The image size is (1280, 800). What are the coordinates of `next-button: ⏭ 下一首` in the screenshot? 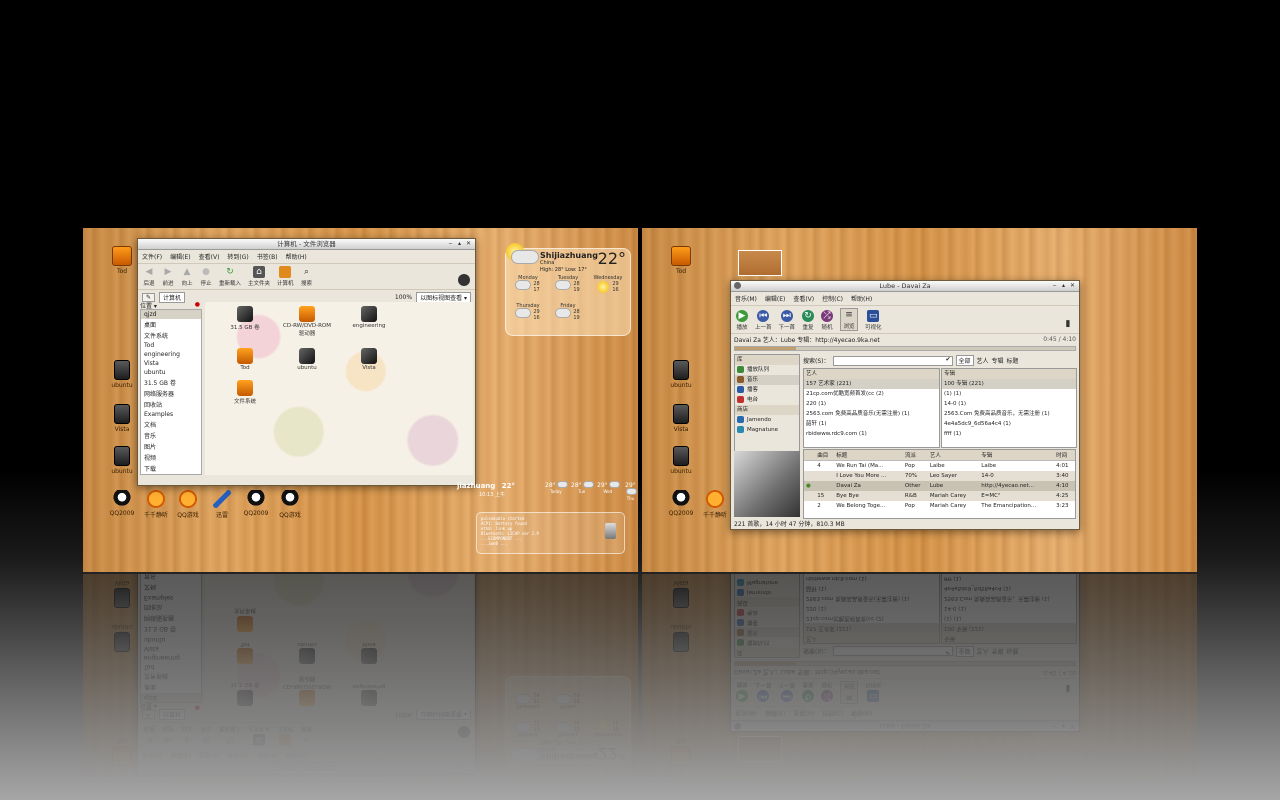 It's located at (787, 320).